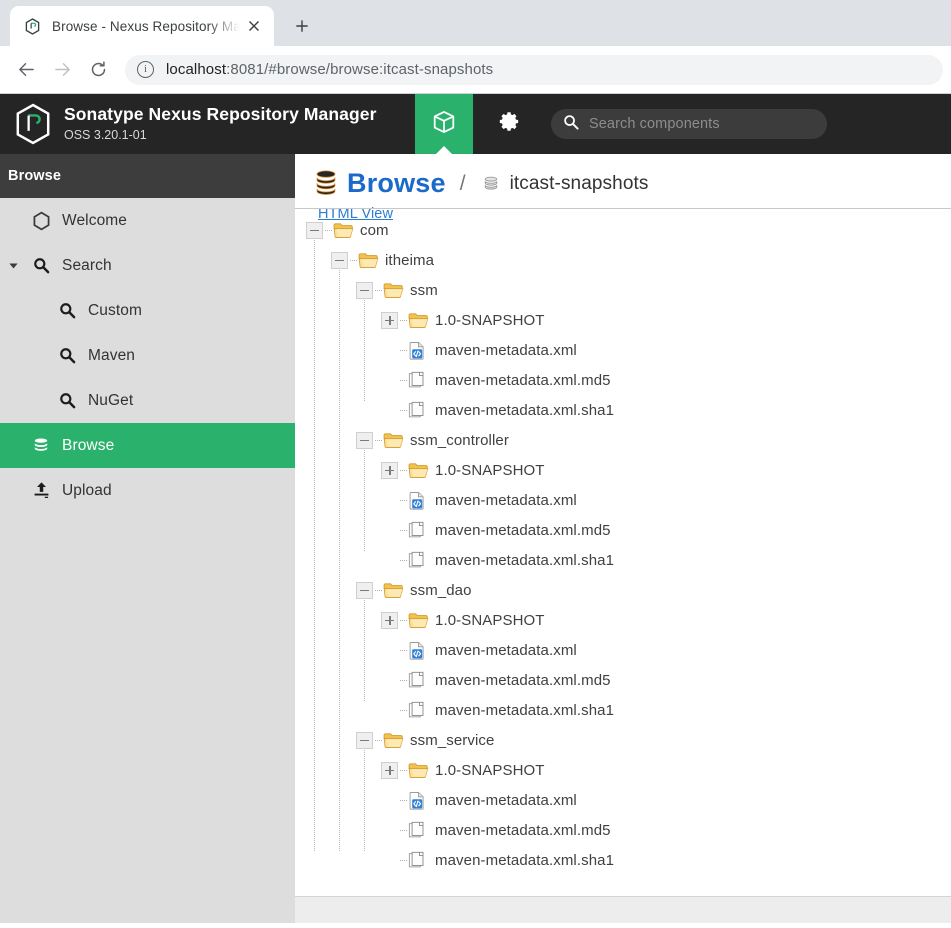 The height and width of the screenshot is (928, 951). What do you see at coordinates (418, 530) in the screenshot?
I see `file-icon` at bounding box center [418, 530].